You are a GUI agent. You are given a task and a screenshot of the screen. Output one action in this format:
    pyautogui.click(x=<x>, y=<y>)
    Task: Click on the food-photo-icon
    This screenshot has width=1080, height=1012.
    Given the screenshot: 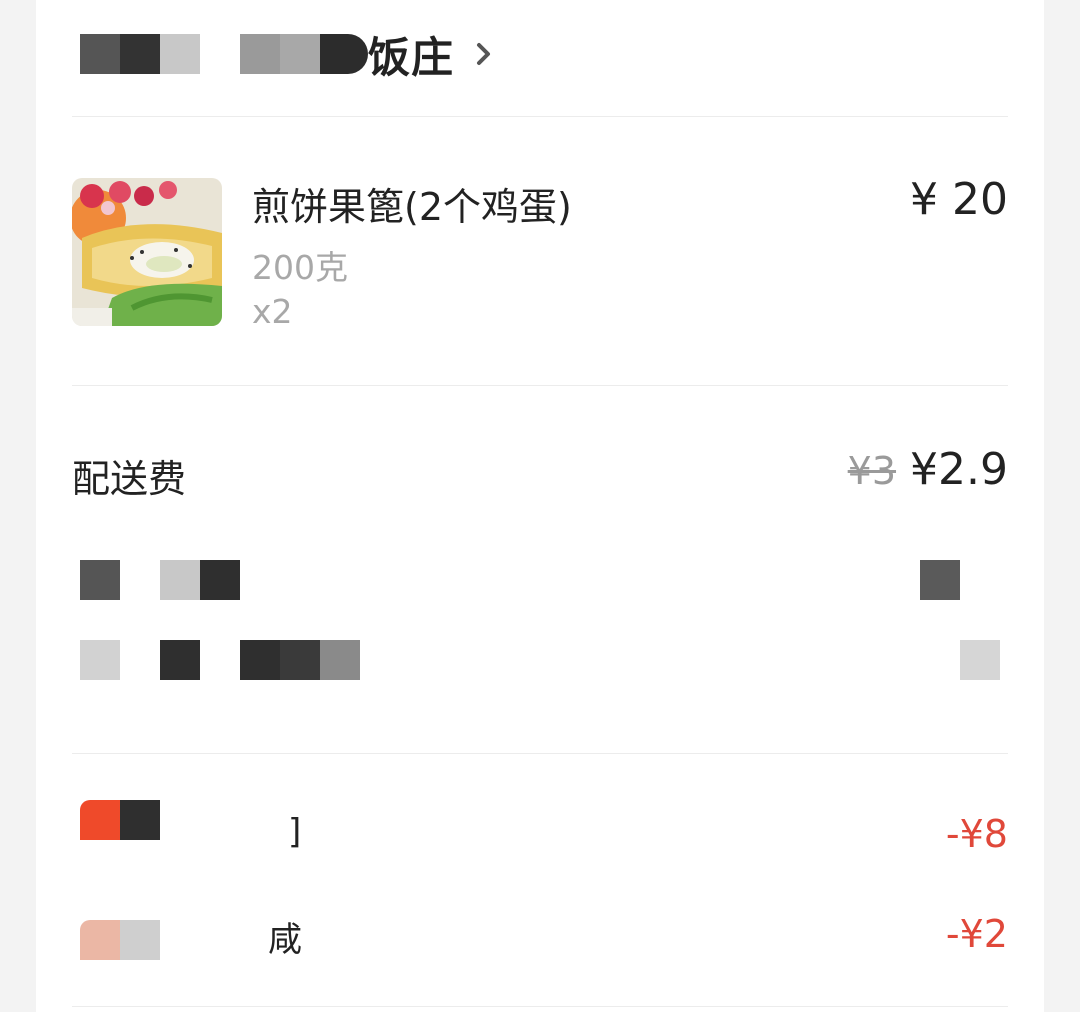 What is the action you would take?
    pyautogui.click(x=147, y=252)
    